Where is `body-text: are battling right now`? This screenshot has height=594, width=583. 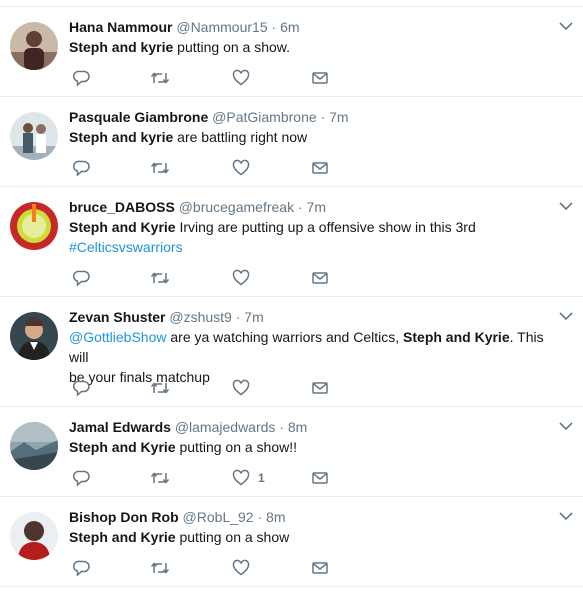
body-text: are battling right now is located at coordinates (240, 137).